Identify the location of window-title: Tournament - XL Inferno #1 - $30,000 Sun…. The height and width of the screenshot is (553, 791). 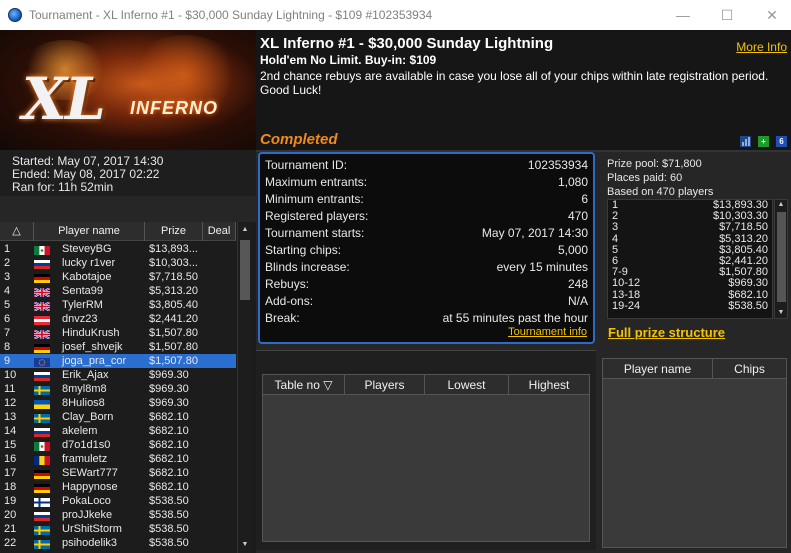
(231, 15).